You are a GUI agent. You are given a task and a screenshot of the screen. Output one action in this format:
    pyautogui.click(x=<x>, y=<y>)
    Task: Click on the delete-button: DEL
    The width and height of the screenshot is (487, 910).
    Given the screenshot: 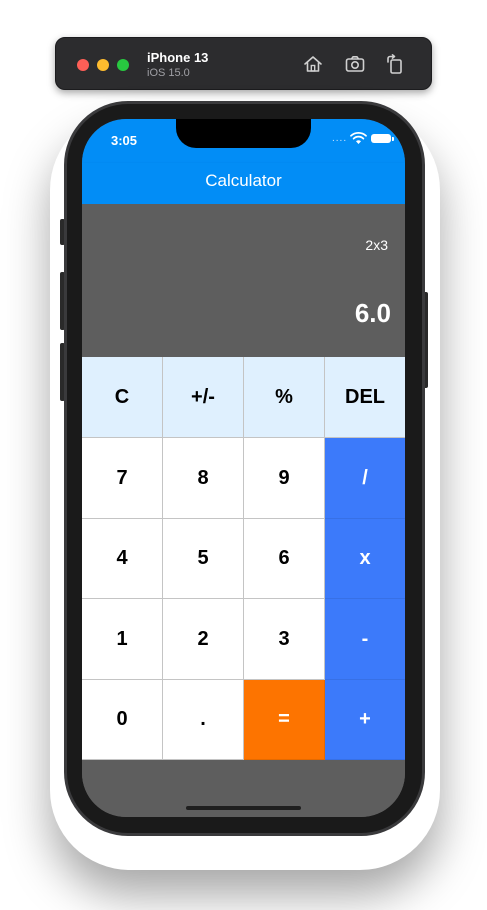 What is the action you would take?
    pyautogui.click(x=365, y=397)
    